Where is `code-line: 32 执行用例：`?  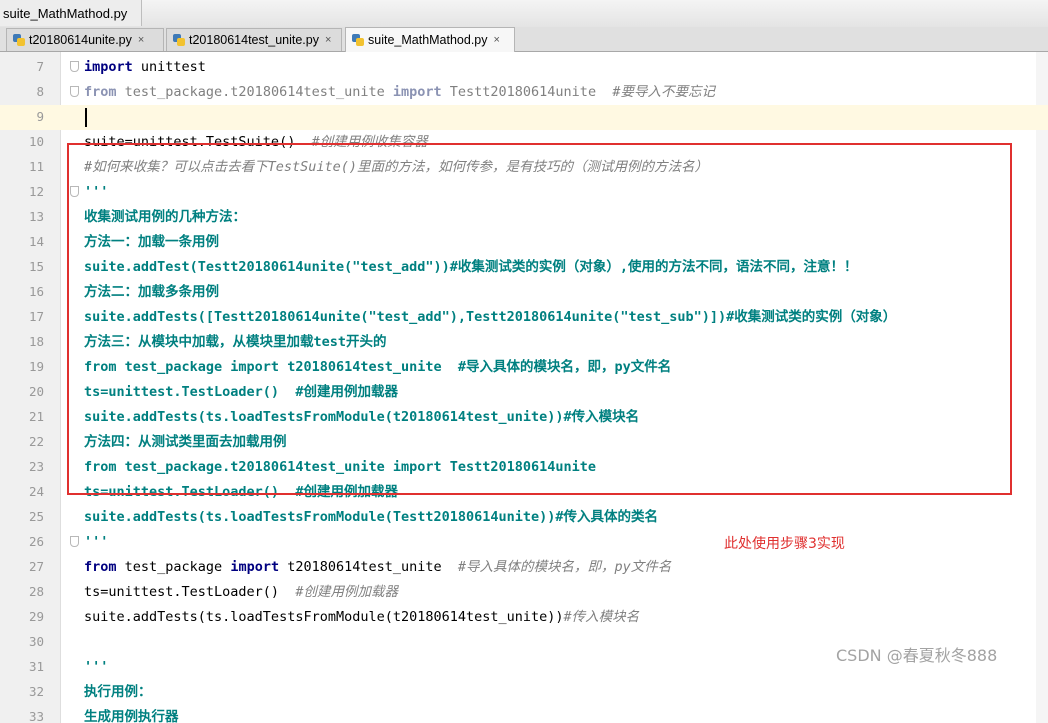 code-line: 32 执行用例： is located at coordinates (524, 692).